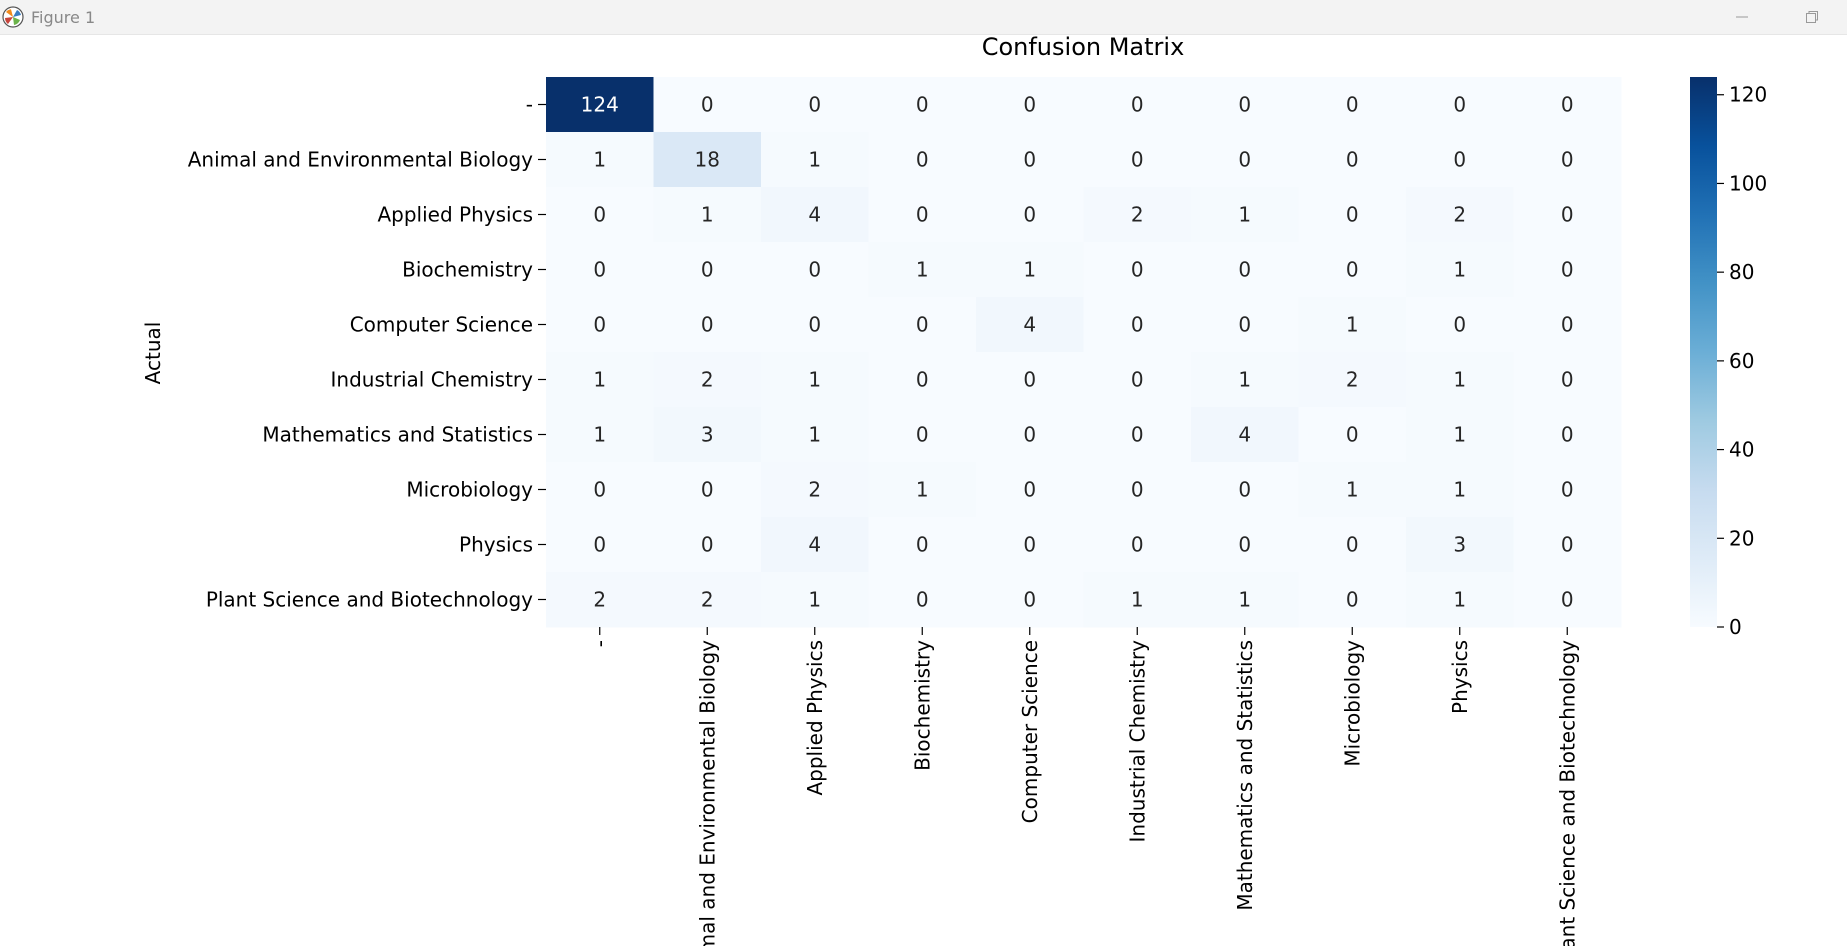 This screenshot has height=950, width=1847. What do you see at coordinates (600, 105) in the screenshot?
I see `cell-value-label: 124` at bounding box center [600, 105].